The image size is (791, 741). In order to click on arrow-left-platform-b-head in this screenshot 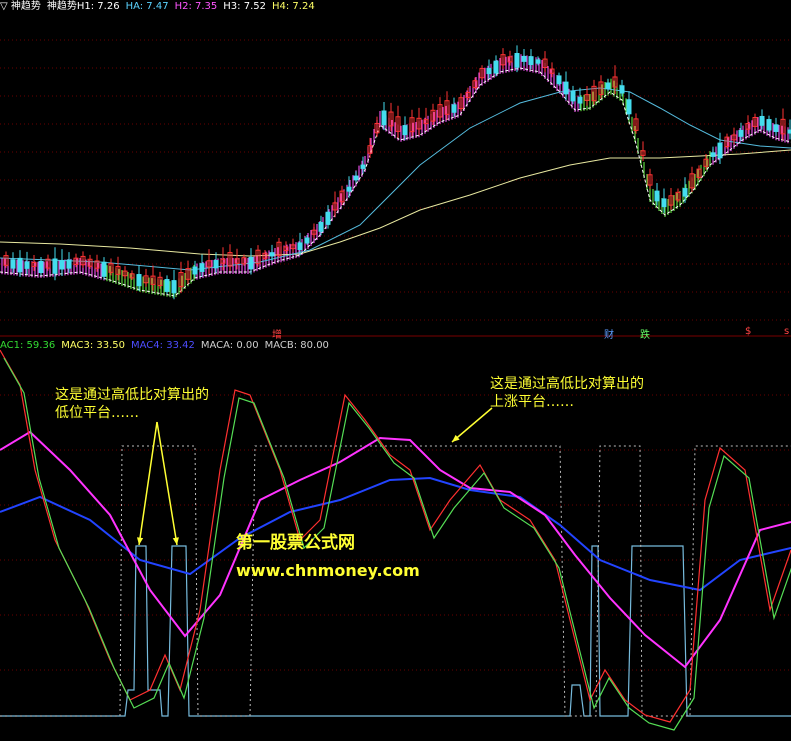, I will do `click(175, 541)`.